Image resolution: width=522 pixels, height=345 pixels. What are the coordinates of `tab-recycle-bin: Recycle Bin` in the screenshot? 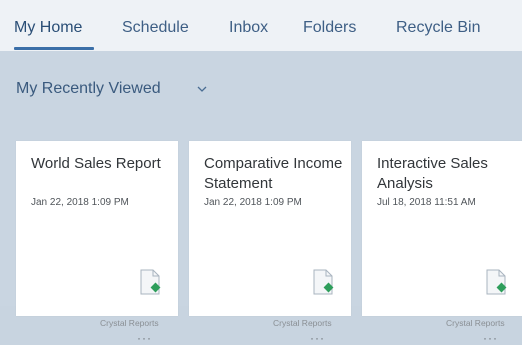 It's located at (438, 28).